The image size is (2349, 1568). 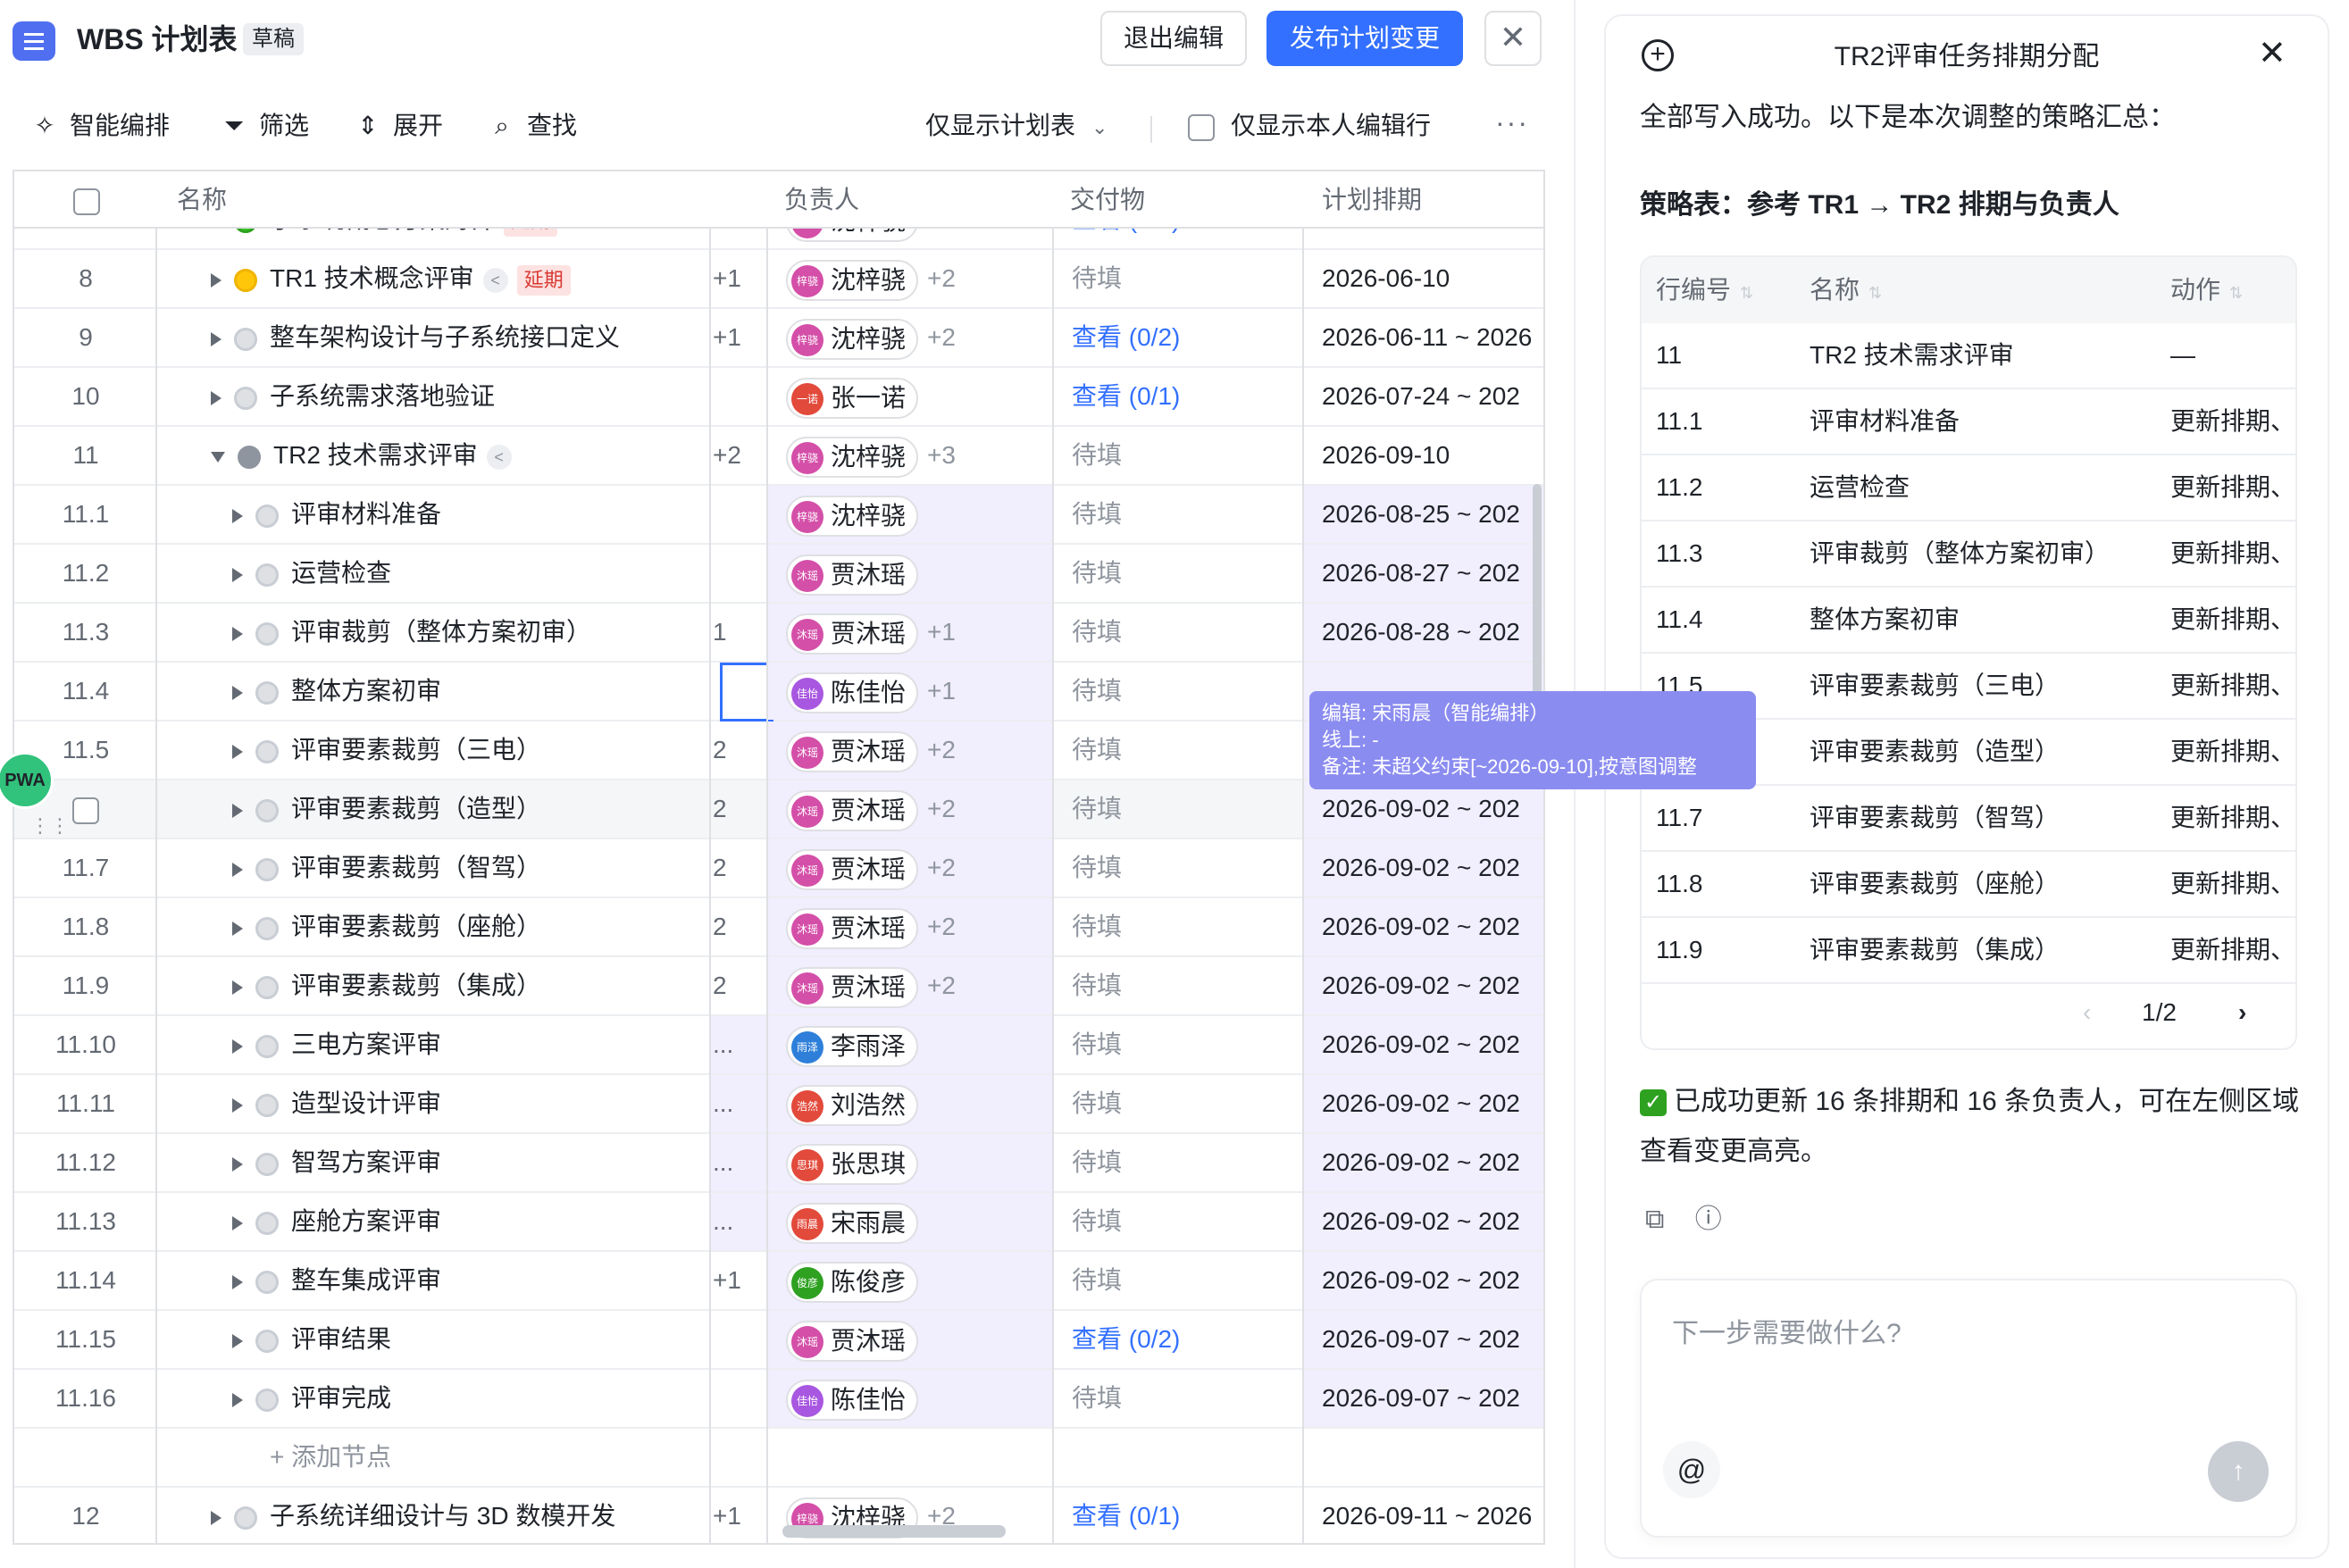 I want to click on table-row: 11.8 评审要素裁剪（座舱） 2 沐瑶 贾沐瑶 +2 待填 2026-09-02 ~ 202, so click(x=779, y=927).